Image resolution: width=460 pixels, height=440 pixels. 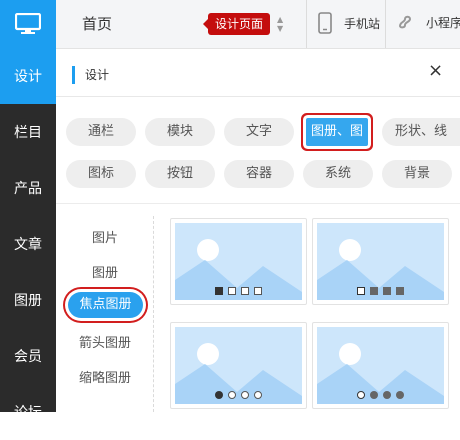 I want to click on panel-title: 设计, so click(x=90, y=75).